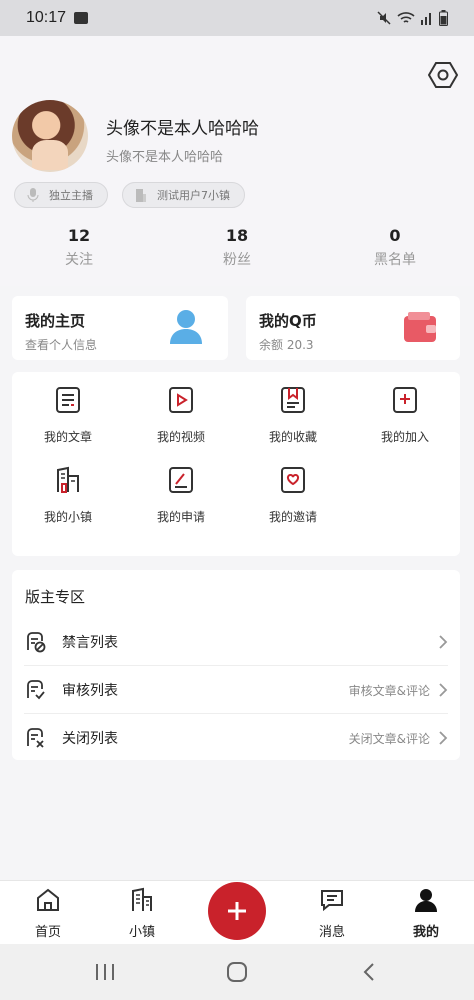 The width and height of the screenshot is (474, 1000). What do you see at coordinates (81, 18) in the screenshot?
I see `image-notification-icon` at bounding box center [81, 18].